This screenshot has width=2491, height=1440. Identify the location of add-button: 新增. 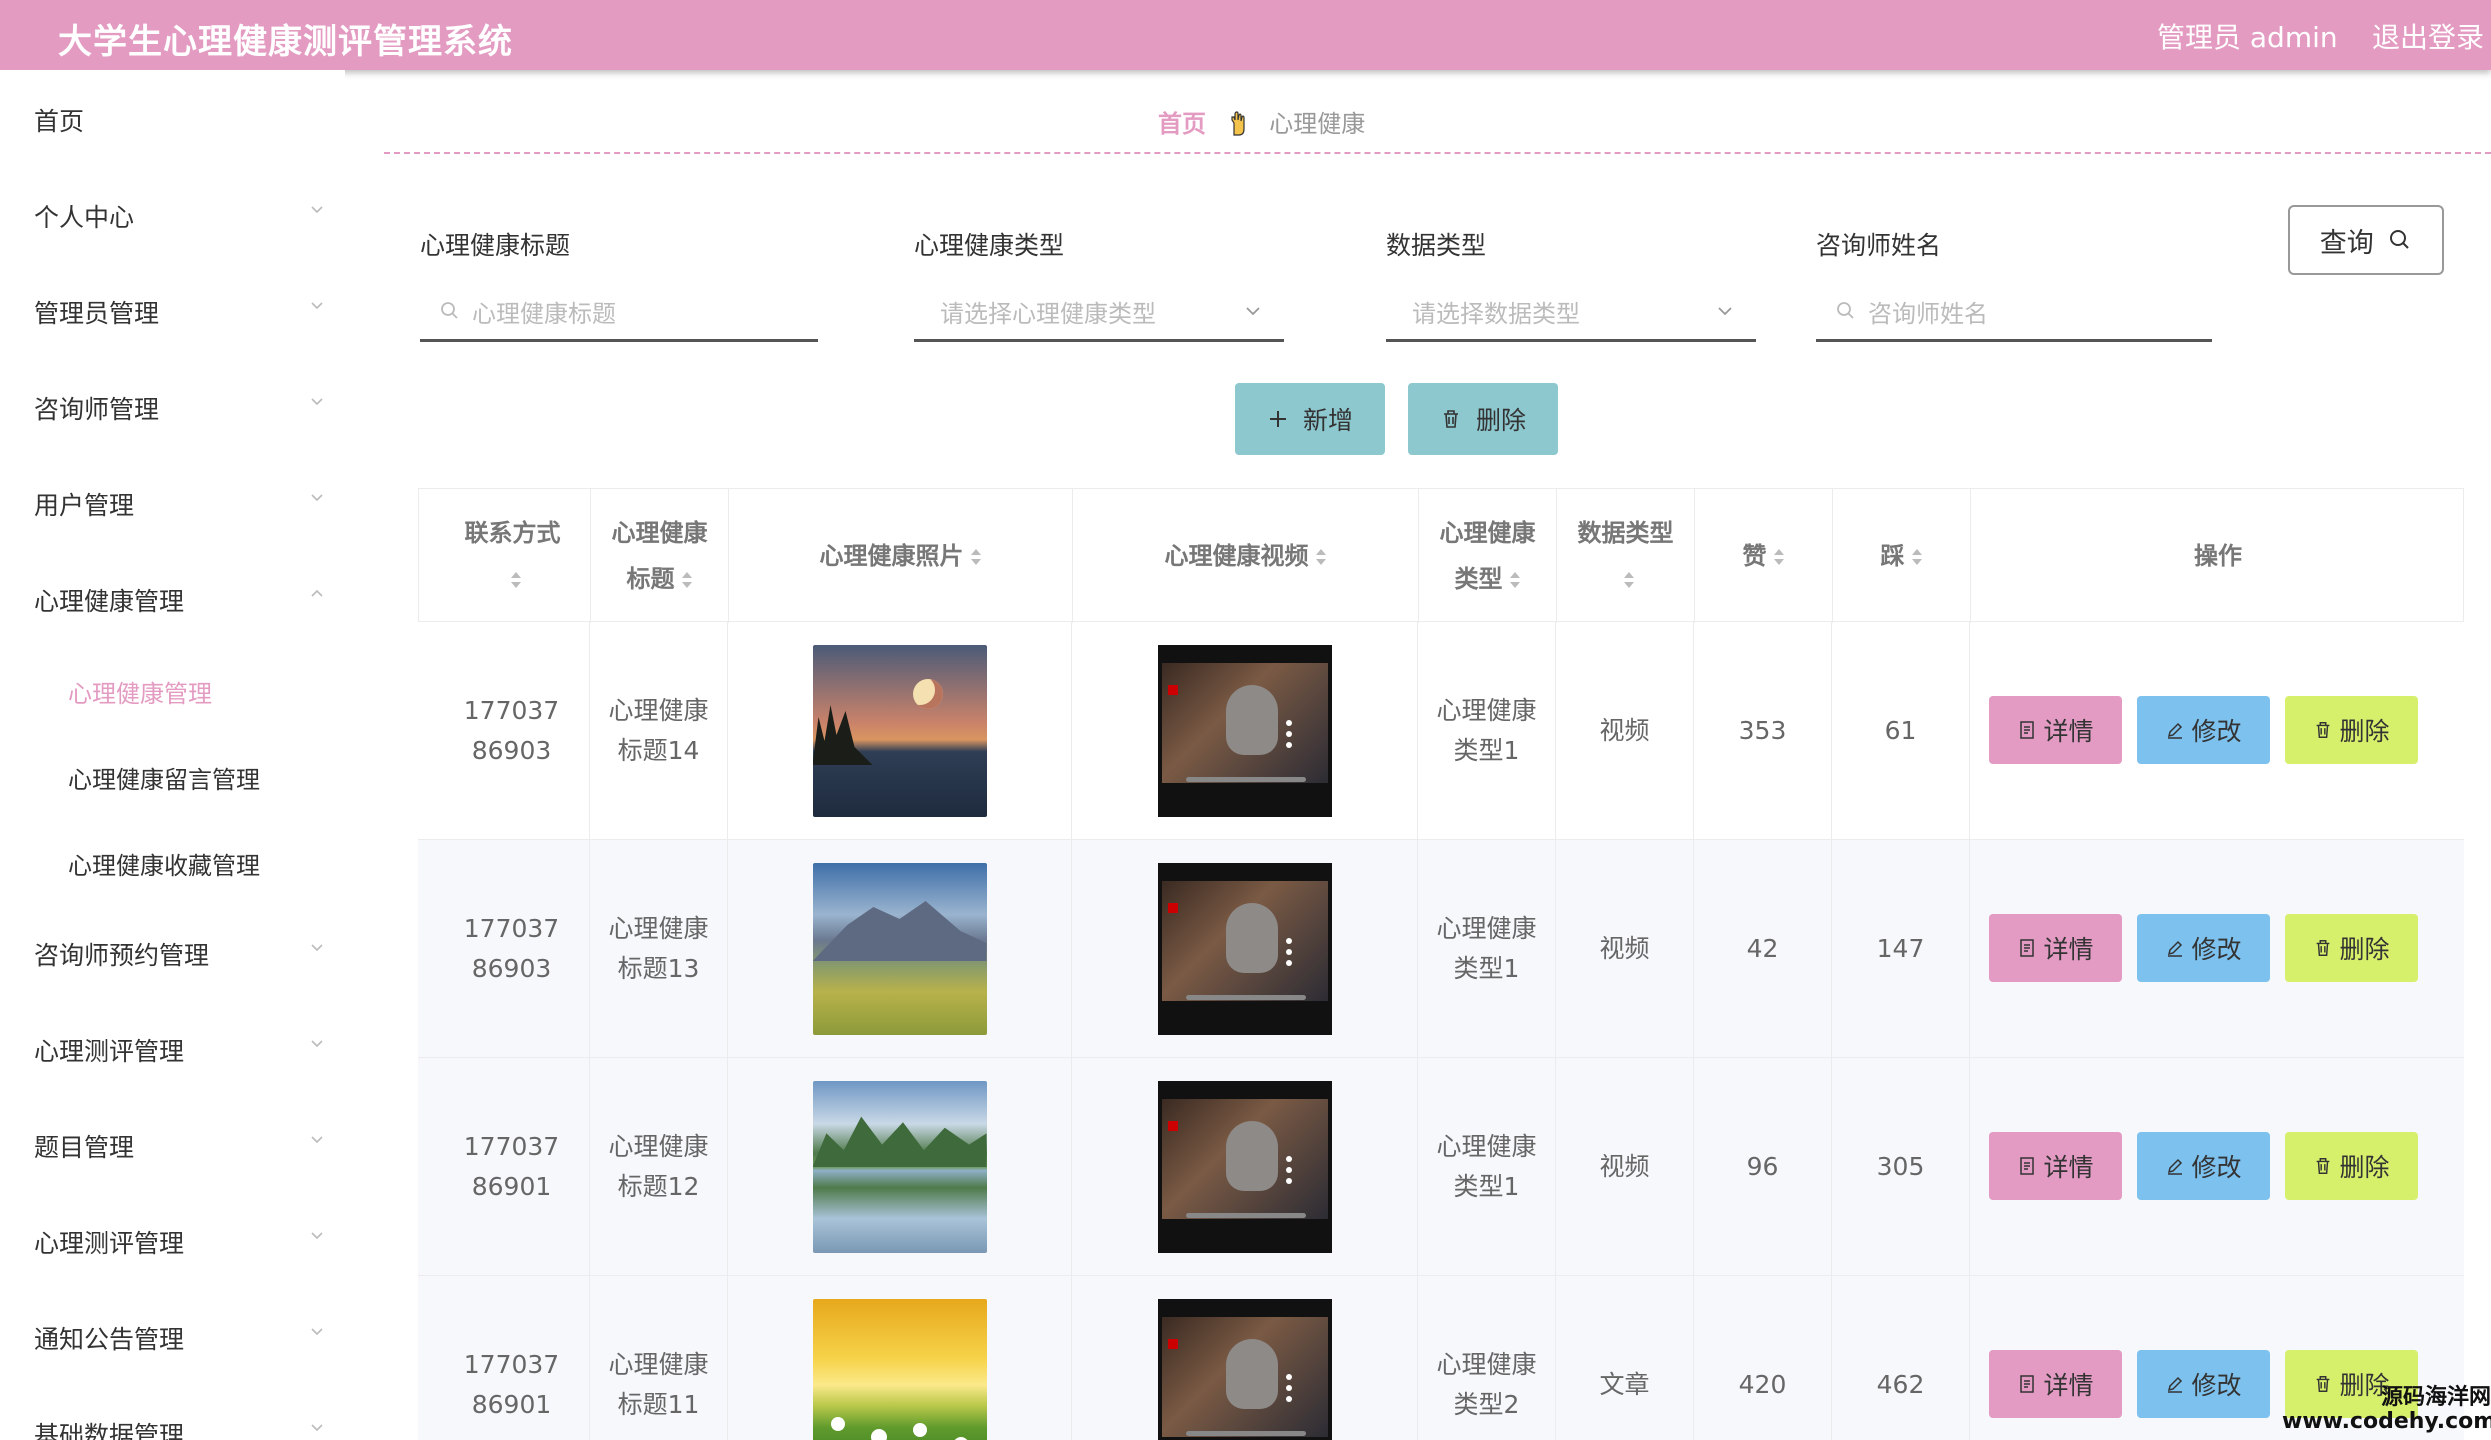
(1310, 419).